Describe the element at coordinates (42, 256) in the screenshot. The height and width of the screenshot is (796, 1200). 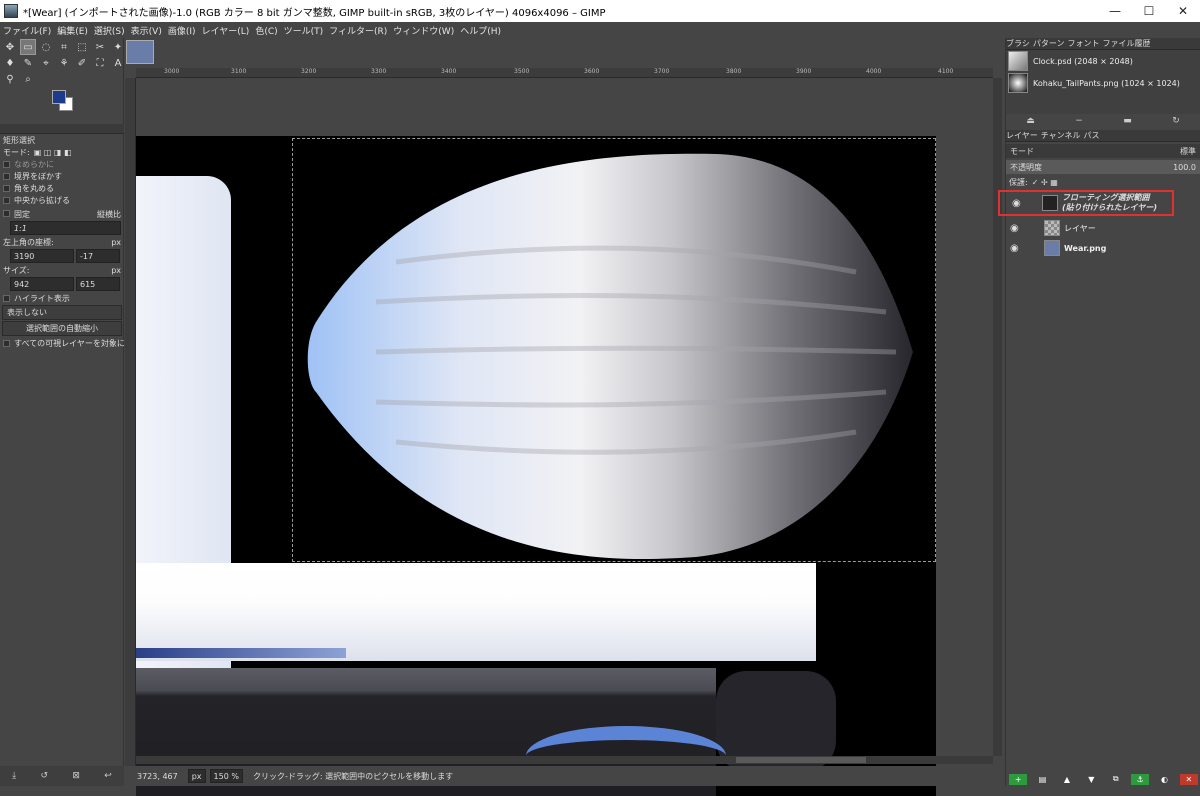
I see `position-x-field: 3190` at that location.